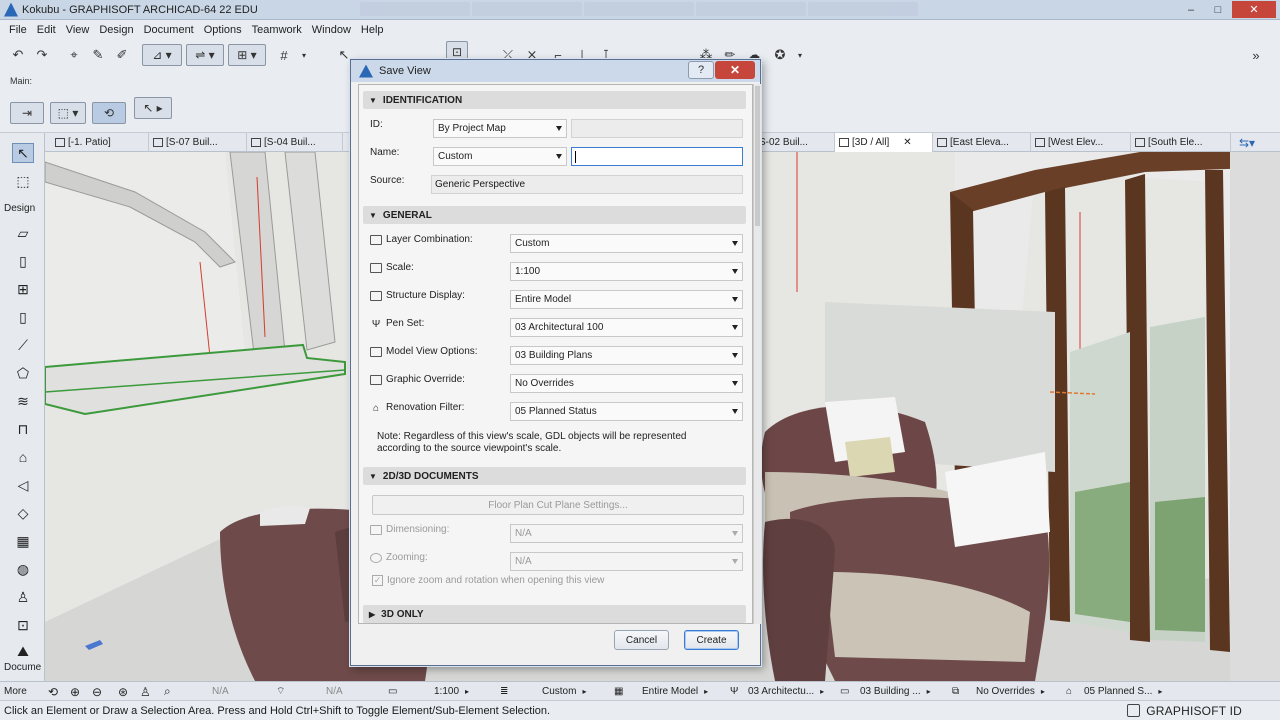 Image resolution: width=1280 pixels, height=720 pixels. What do you see at coordinates (392, 691) in the screenshot?
I see `scale-icon: ▭` at bounding box center [392, 691].